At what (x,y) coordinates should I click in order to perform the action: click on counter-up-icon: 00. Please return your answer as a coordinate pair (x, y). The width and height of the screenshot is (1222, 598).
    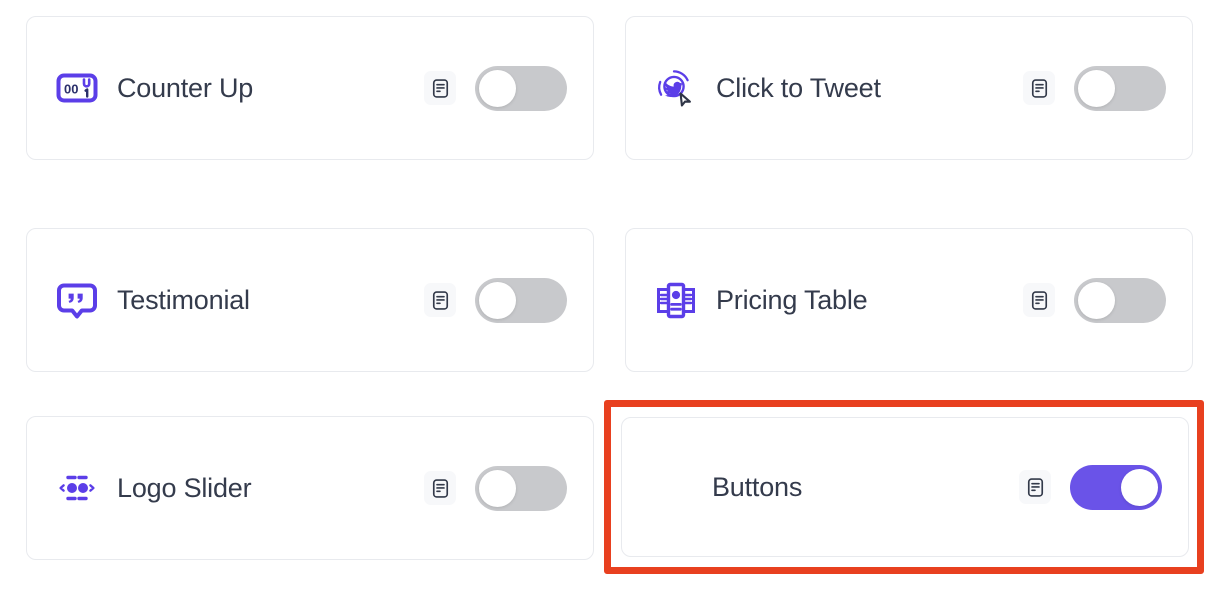
    Looking at the image, I should click on (77, 88).